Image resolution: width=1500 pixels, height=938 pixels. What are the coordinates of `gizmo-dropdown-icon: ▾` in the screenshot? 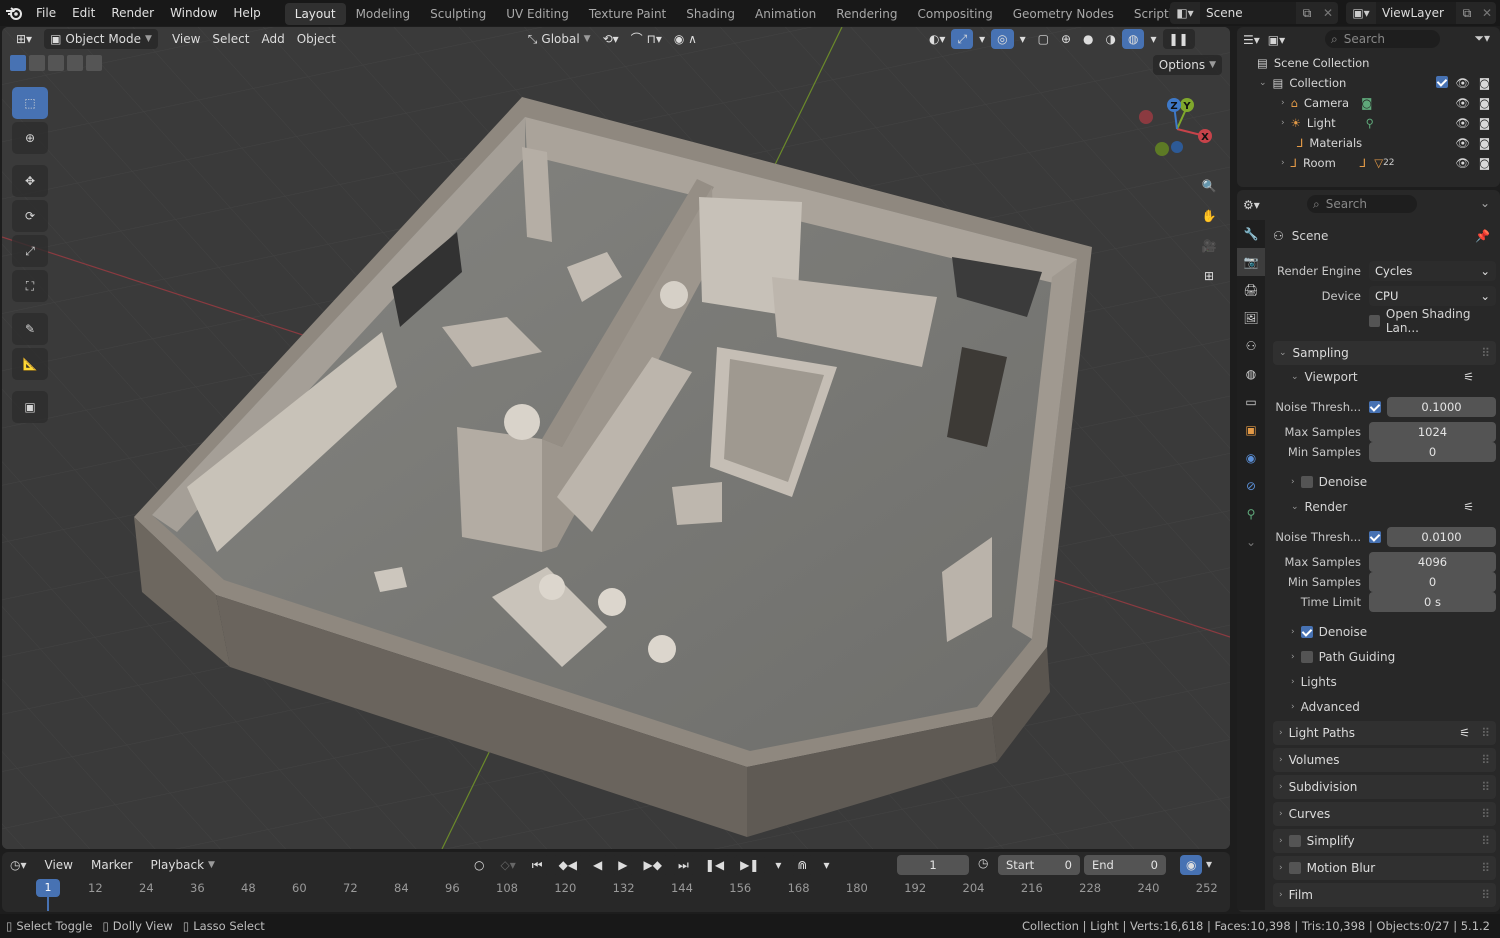 It's located at (982, 39).